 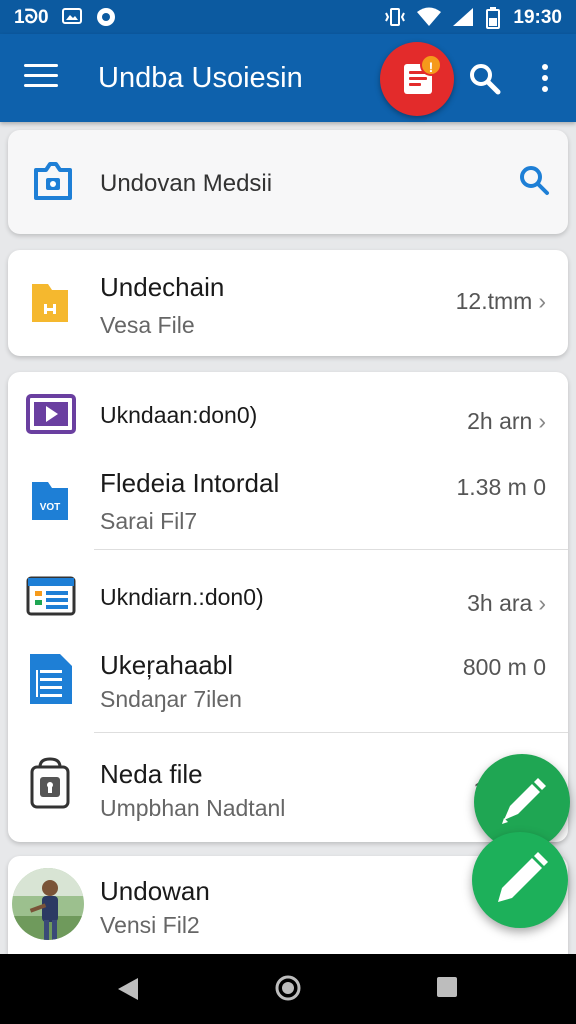 What do you see at coordinates (200, 78) in the screenshot?
I see `app-title: Undba Usoiesin` at bounding box center [200, 78].